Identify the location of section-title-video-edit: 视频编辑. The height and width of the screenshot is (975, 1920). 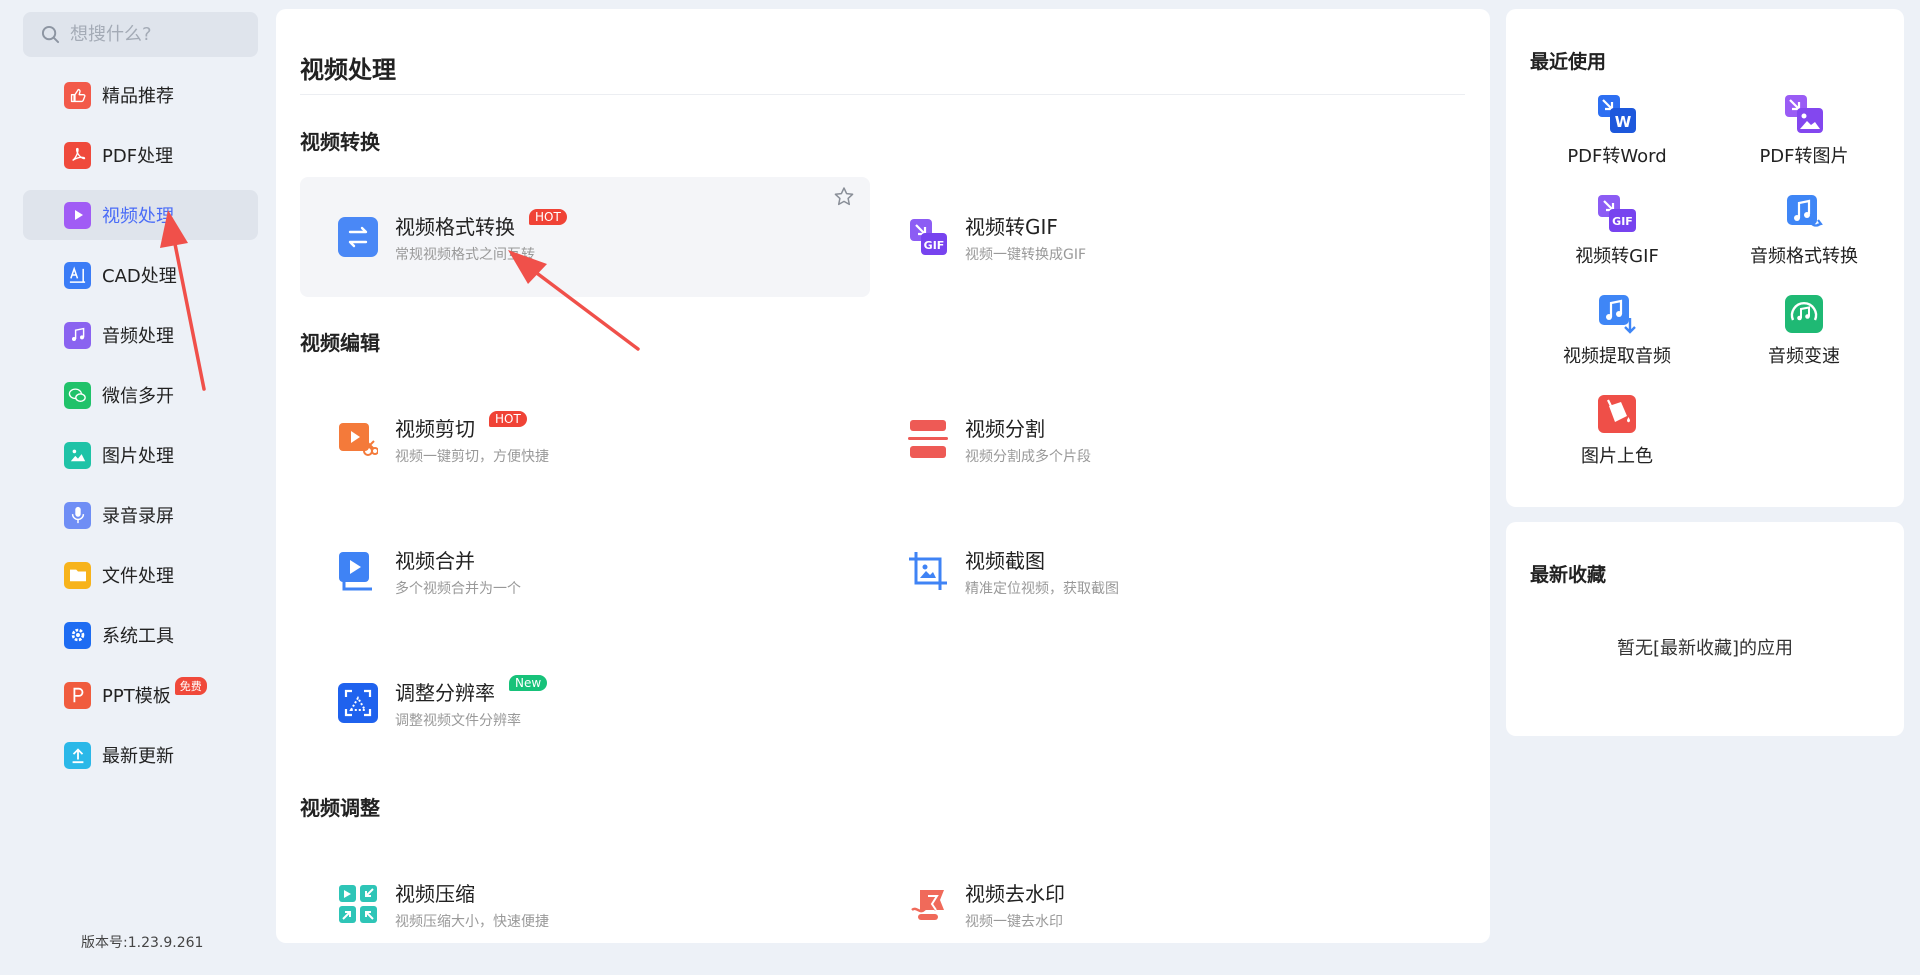
(340, 343).